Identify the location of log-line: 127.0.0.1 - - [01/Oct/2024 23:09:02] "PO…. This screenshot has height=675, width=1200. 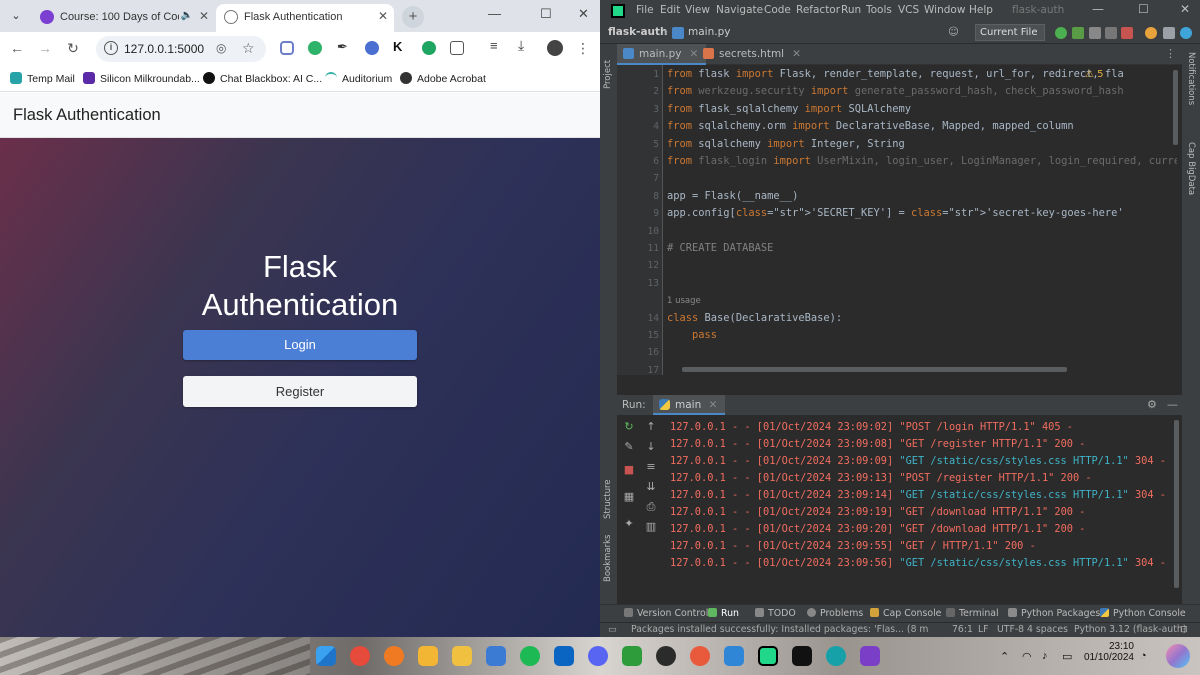
(871, 427).